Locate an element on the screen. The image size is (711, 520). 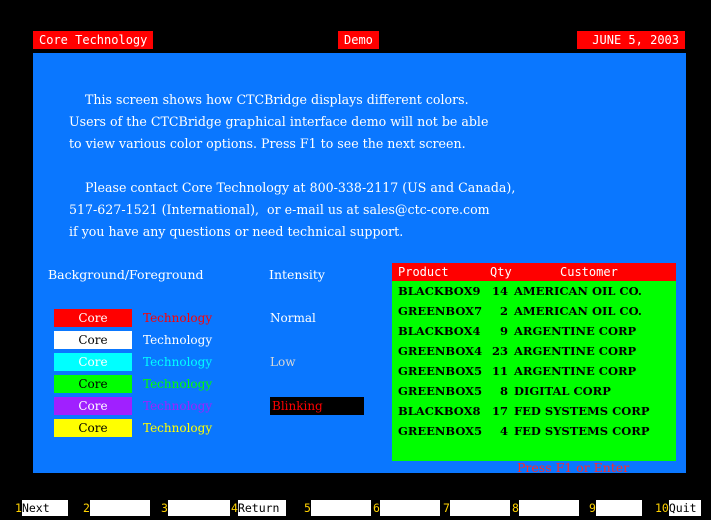
intensity-low: Low is located at coordinates (283, 362).